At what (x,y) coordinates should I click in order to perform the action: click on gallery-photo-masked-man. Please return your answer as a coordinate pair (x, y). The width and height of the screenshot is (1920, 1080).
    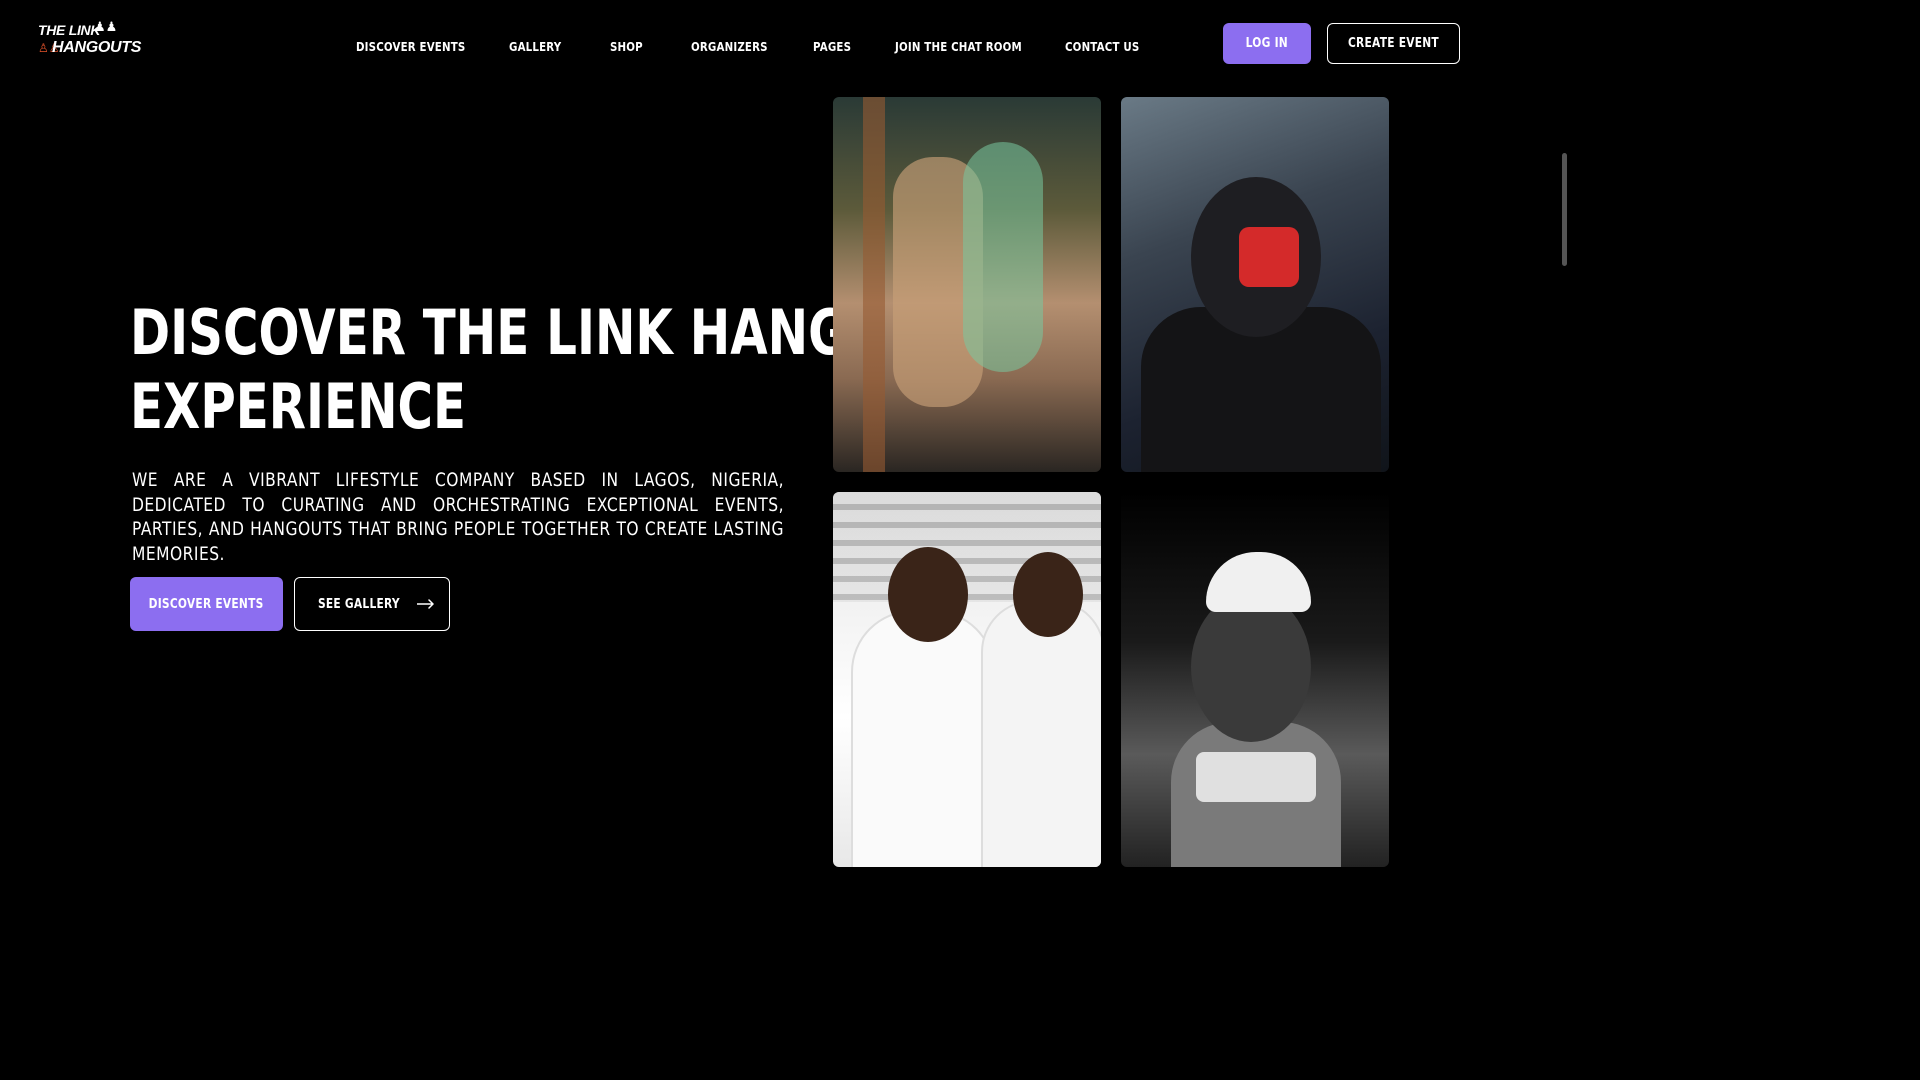
    Looking at the image, I should click on (1255, 284).